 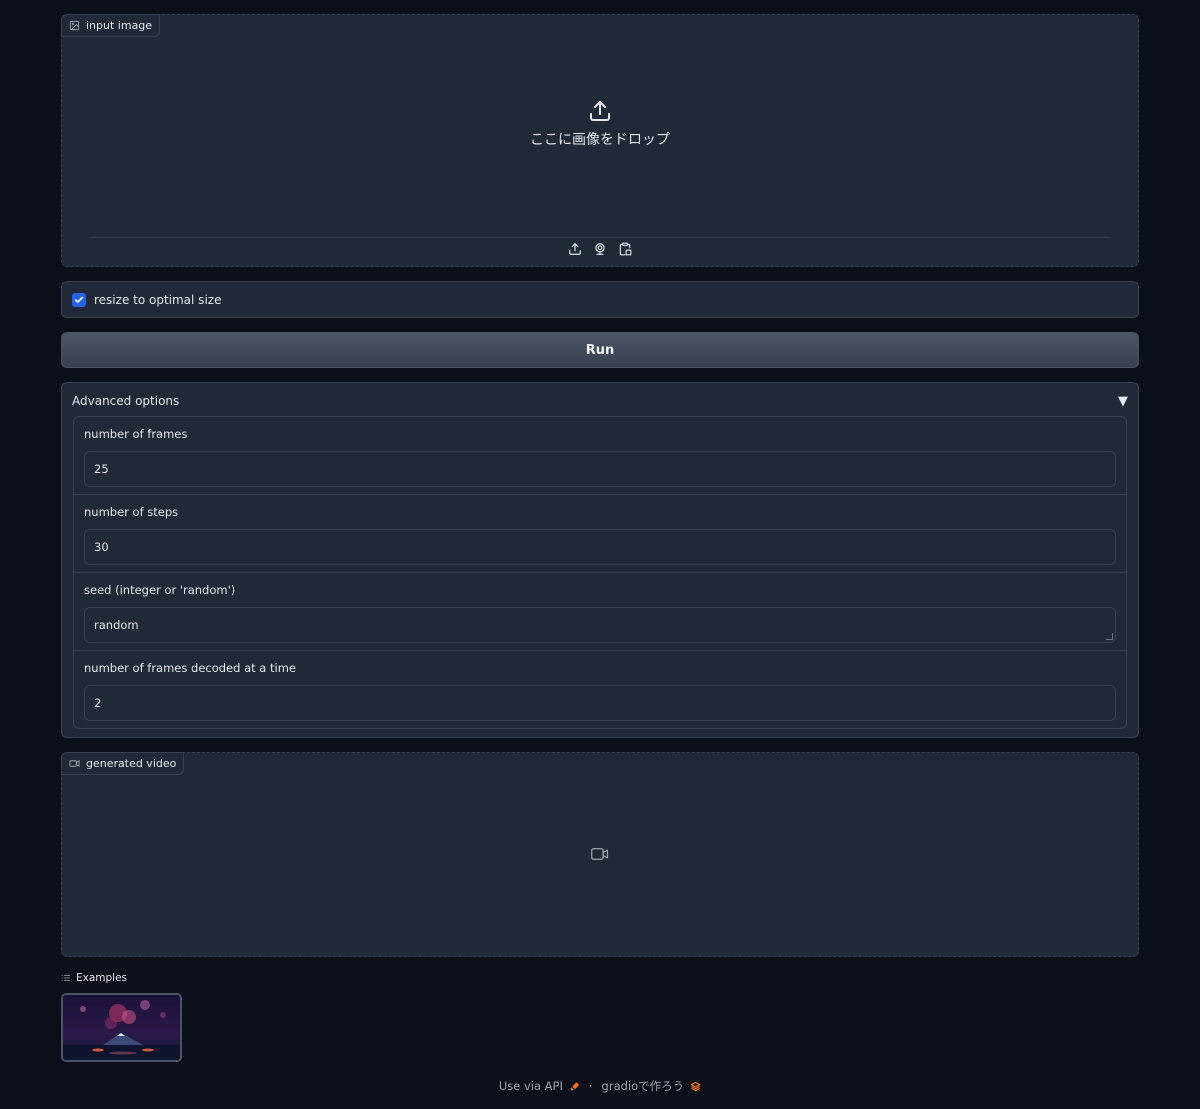 I want to click on upload-source-button, so click(x=575, y=249).